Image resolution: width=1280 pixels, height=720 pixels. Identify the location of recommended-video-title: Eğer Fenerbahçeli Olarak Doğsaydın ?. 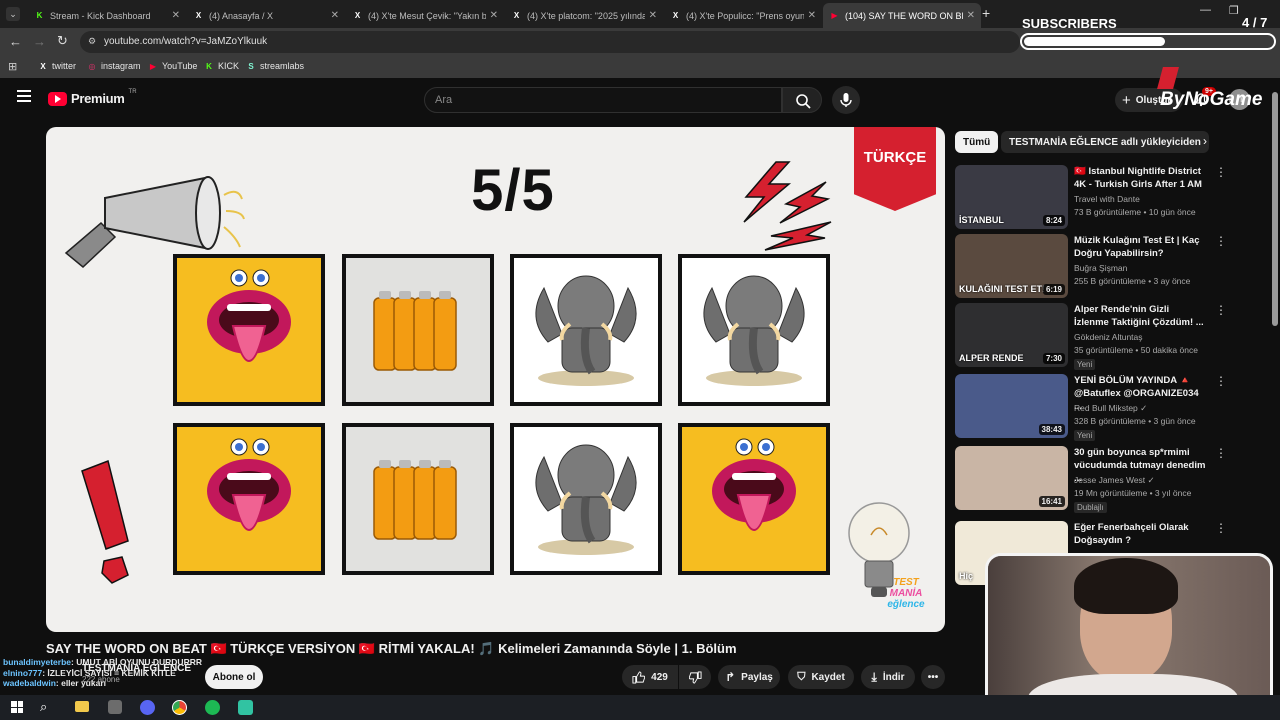
(1140, 534).